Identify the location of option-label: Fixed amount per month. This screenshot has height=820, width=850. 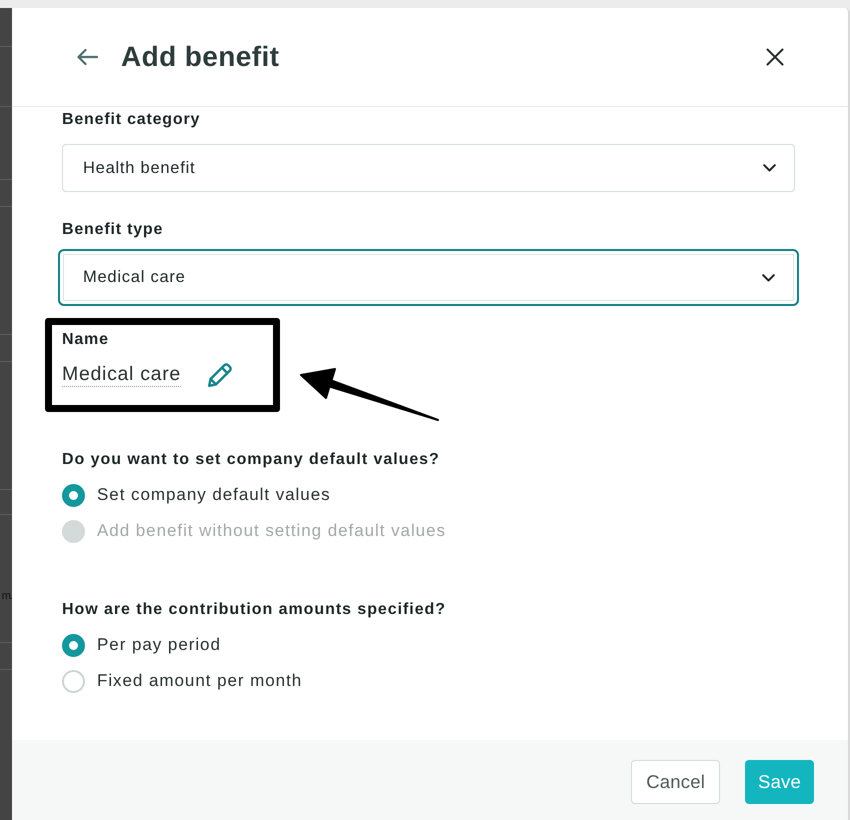
(199, 681).